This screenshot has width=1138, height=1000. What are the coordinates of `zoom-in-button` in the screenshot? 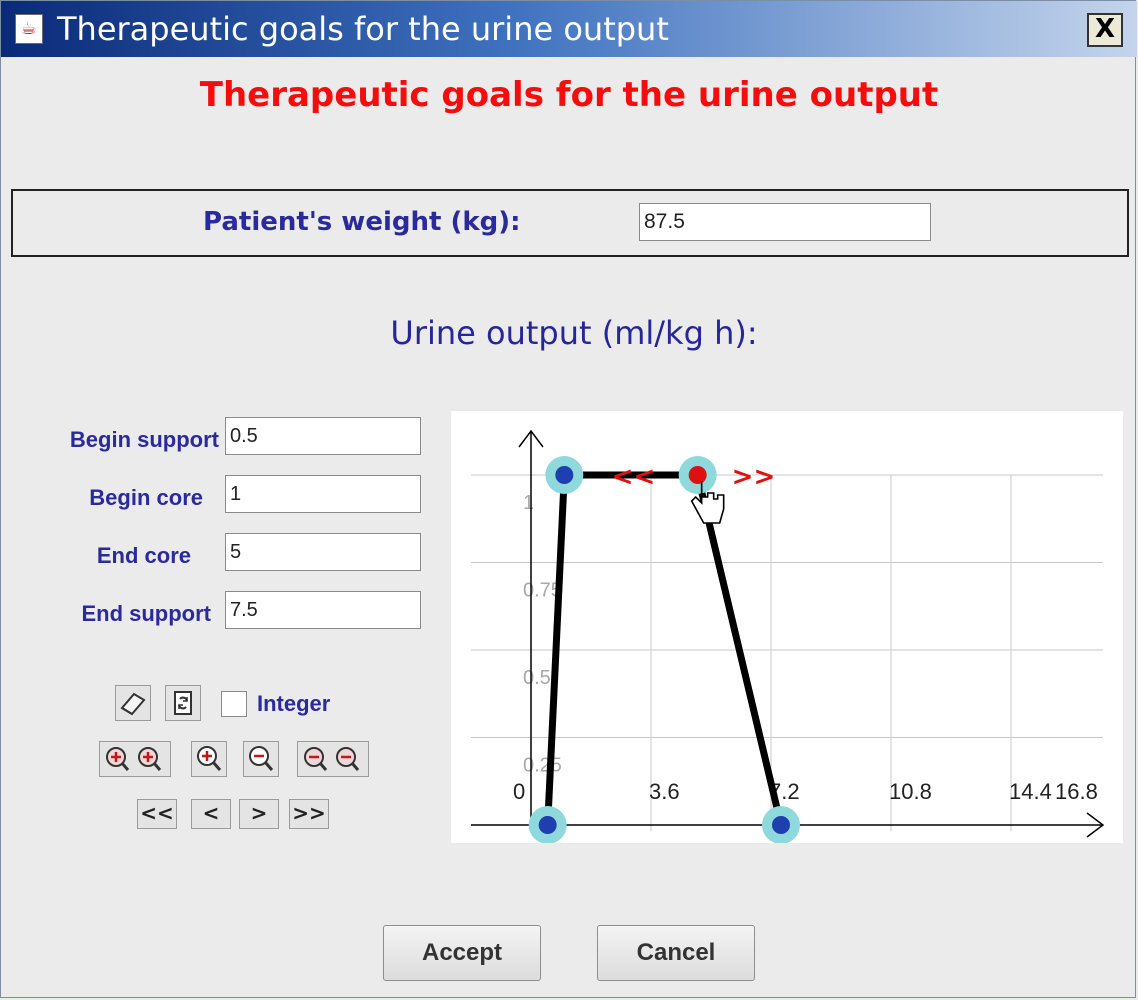 It's located at (209, 759).